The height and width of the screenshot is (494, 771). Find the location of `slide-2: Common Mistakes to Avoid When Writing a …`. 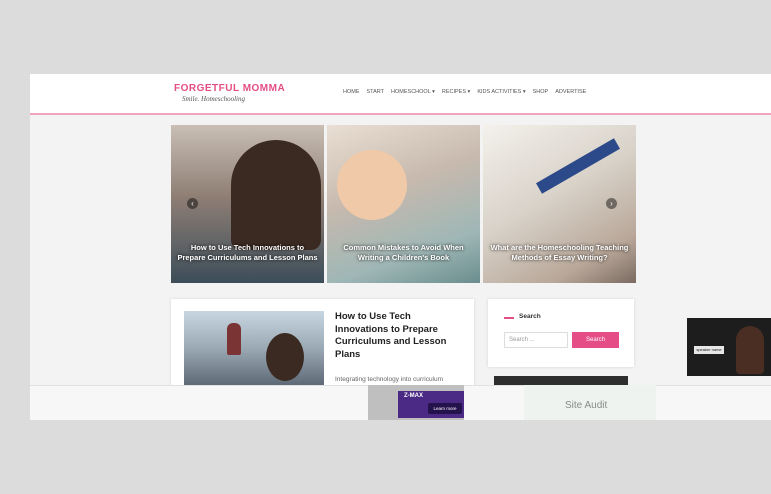

slide-2: Common Mistakes to Avoid When Writing a … is located at coordinates (403, 204).